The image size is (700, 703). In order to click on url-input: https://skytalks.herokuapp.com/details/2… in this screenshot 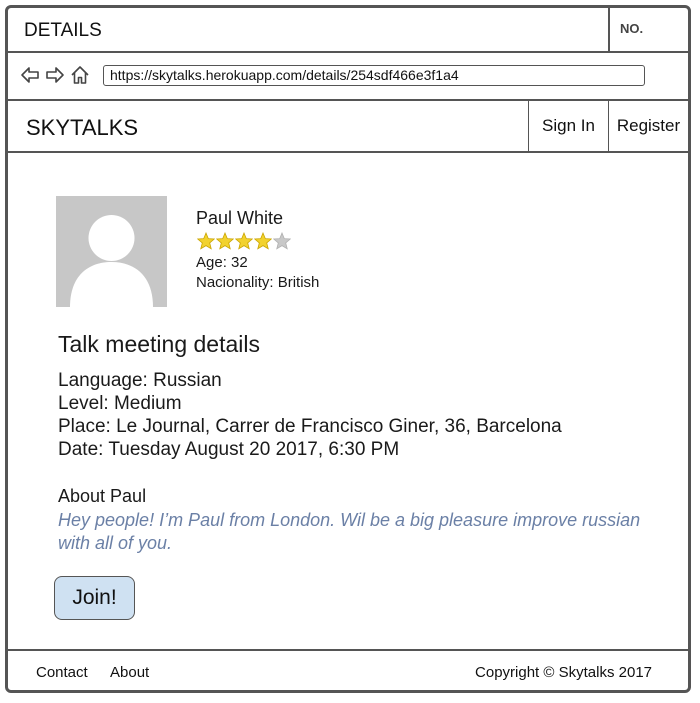, I will do `click(374, 75)`.